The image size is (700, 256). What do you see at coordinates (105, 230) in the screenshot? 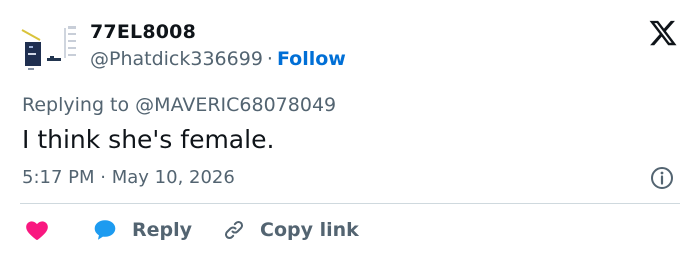
I see `speech-bubble-icon` at bounding box center [105, 230].